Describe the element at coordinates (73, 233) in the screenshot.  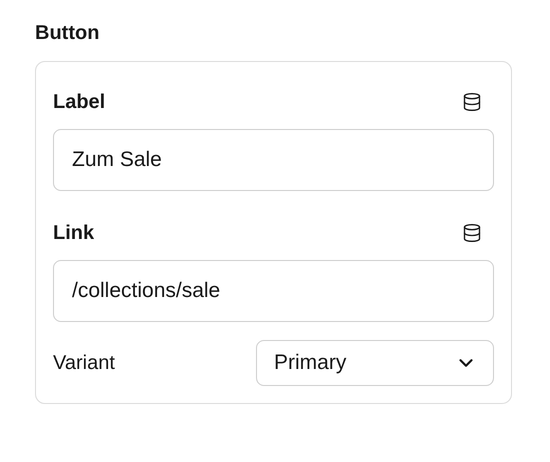
I see `field-label: Link` at that location.